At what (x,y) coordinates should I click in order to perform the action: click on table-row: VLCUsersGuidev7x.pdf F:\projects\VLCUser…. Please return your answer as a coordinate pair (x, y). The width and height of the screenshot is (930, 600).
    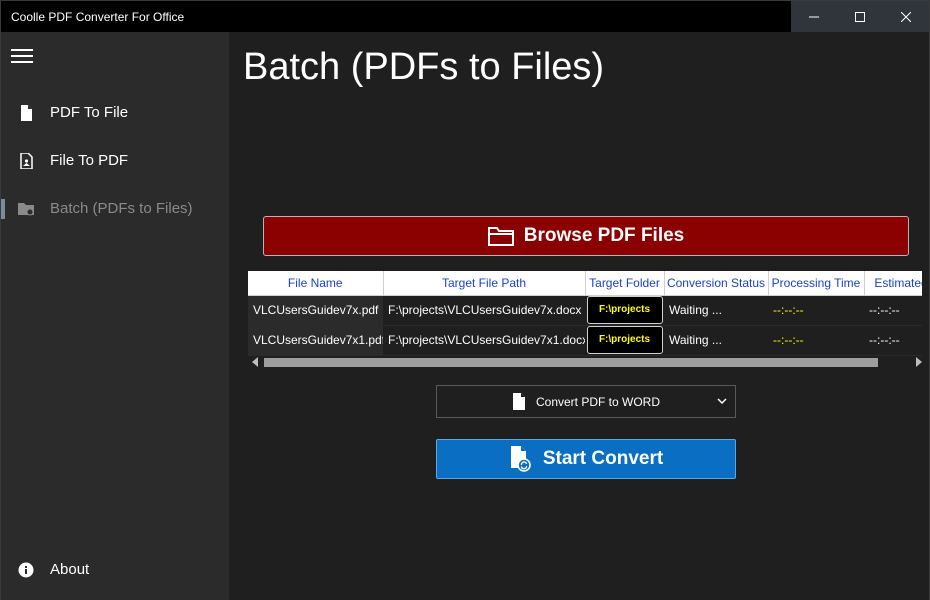
    Looking at the image, I should click on (585, 310).